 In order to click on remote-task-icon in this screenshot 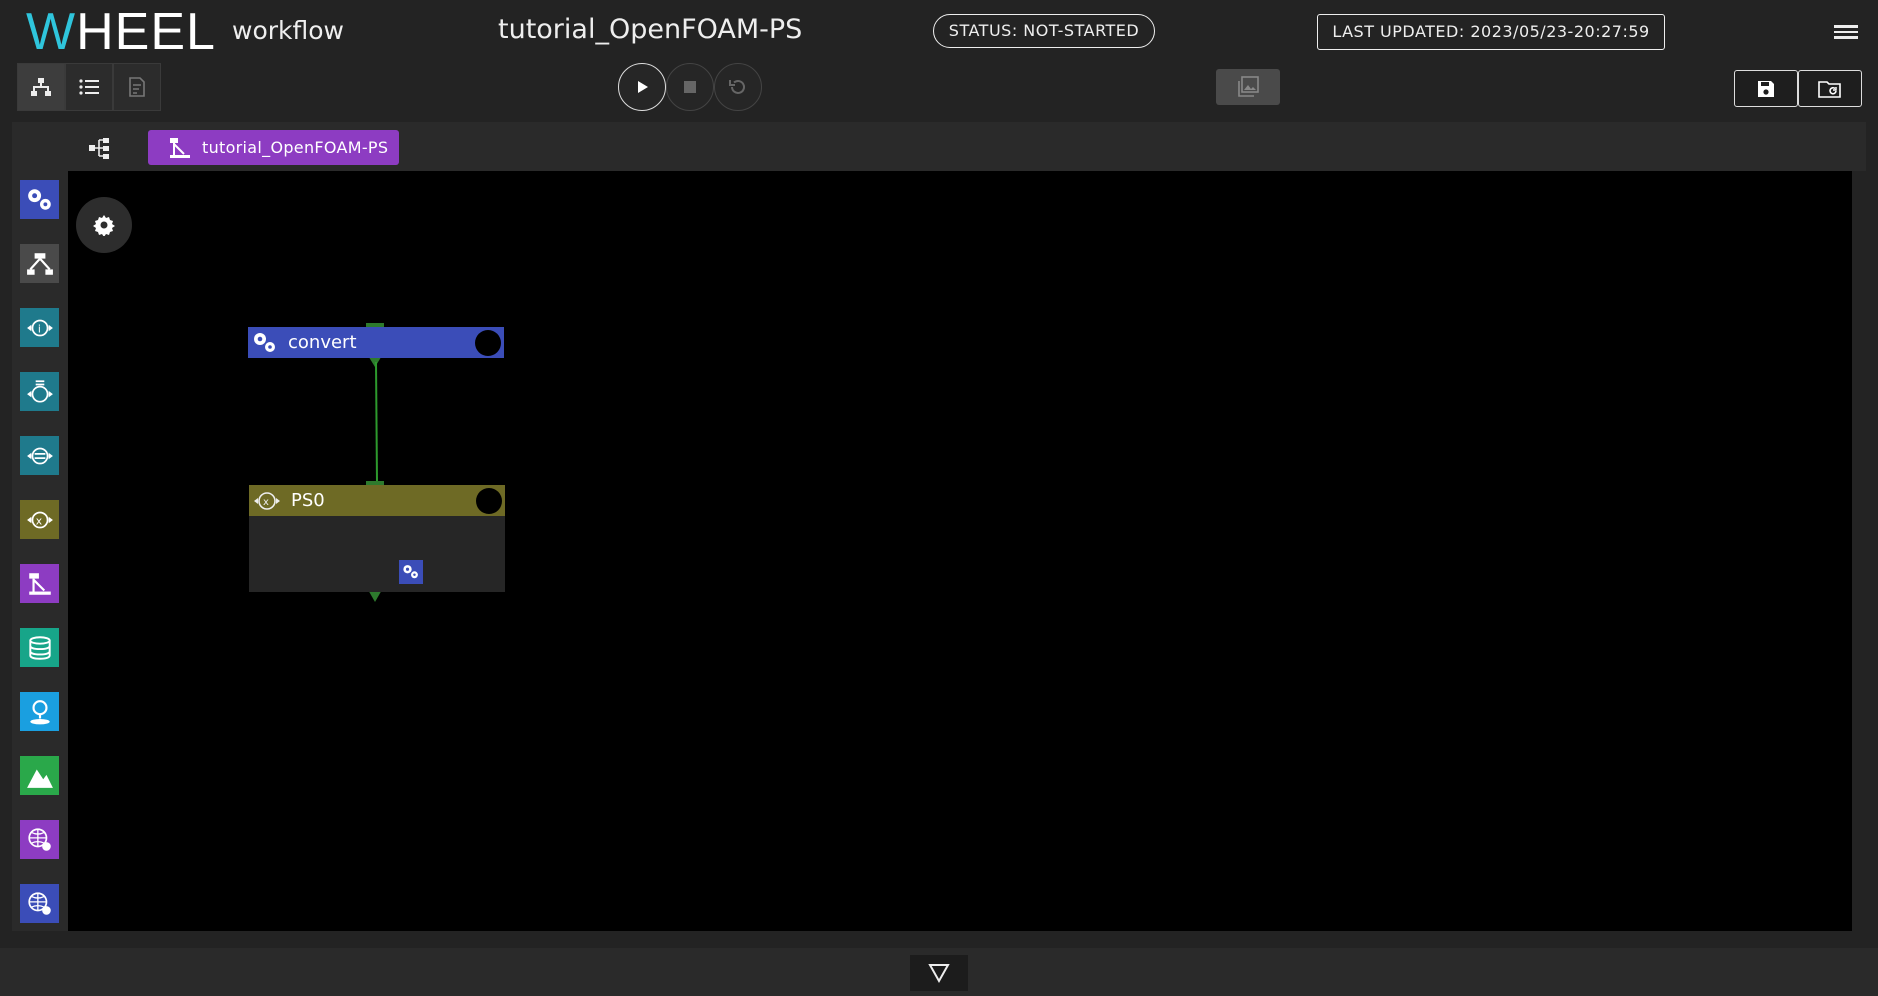, I will do `click(39, 903)`.